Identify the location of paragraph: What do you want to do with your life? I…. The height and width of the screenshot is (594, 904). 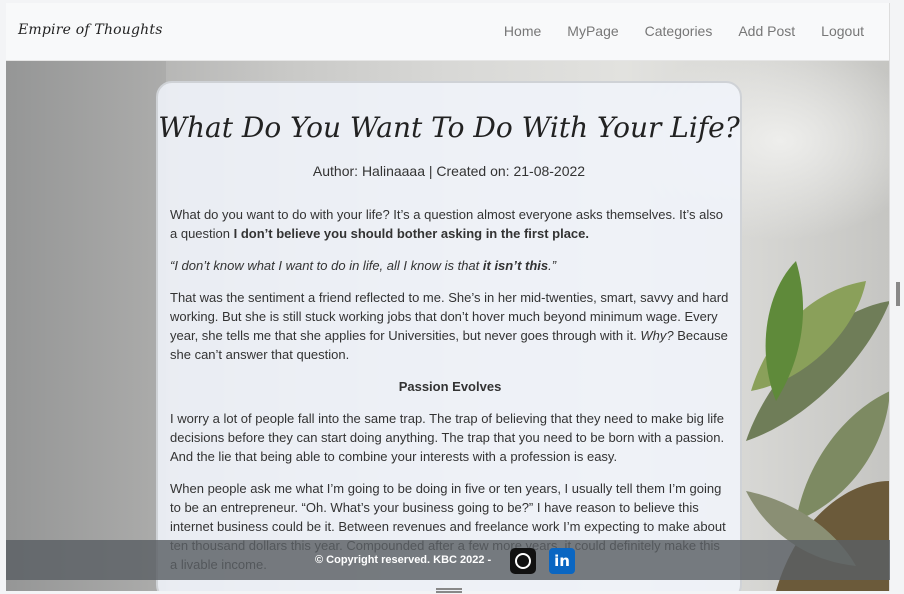
(447, 224).